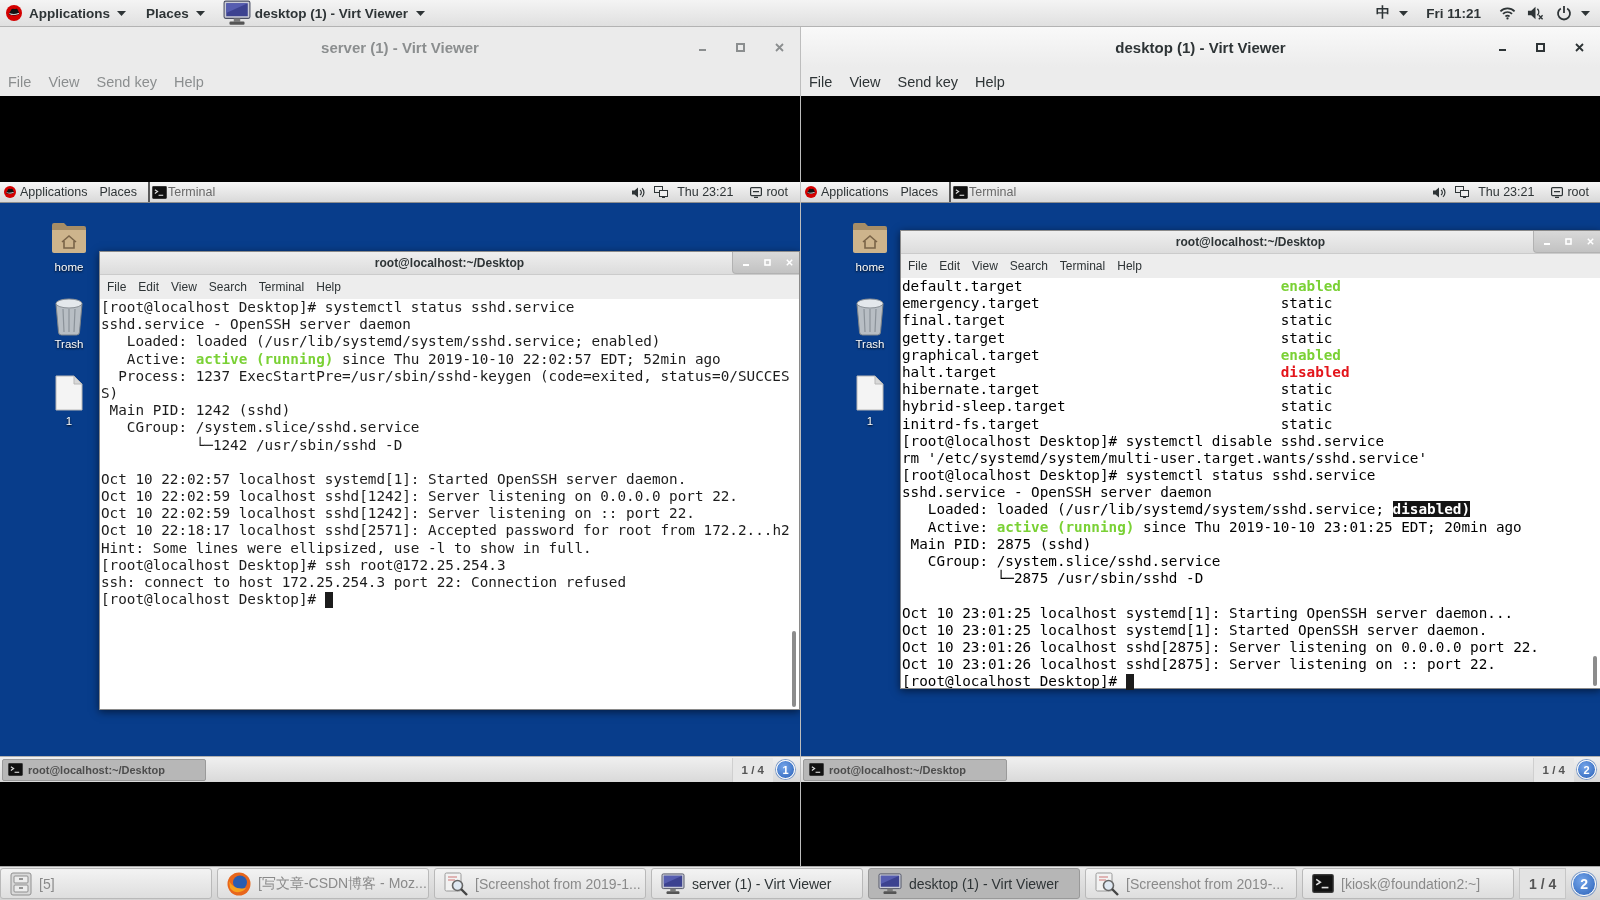 This screenshot has height=900, width=1600. Describe the element at coordinates (419, 497) in the screenshot. I see `terminal-text: Oct 10 22:02:59 localhost sshd[1242]: Server listening on 0.0.0.0 port 22.` at that location.